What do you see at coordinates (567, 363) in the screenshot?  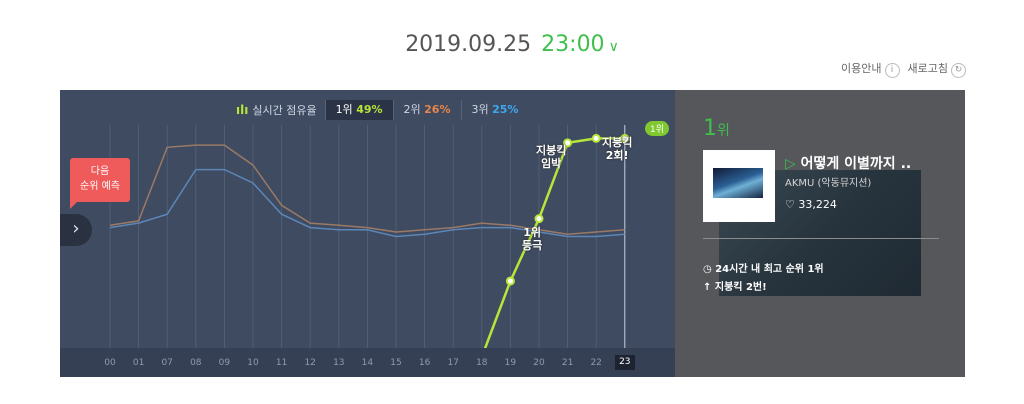 I see `x-tick-label: 21` at bounding box center [567, 363].